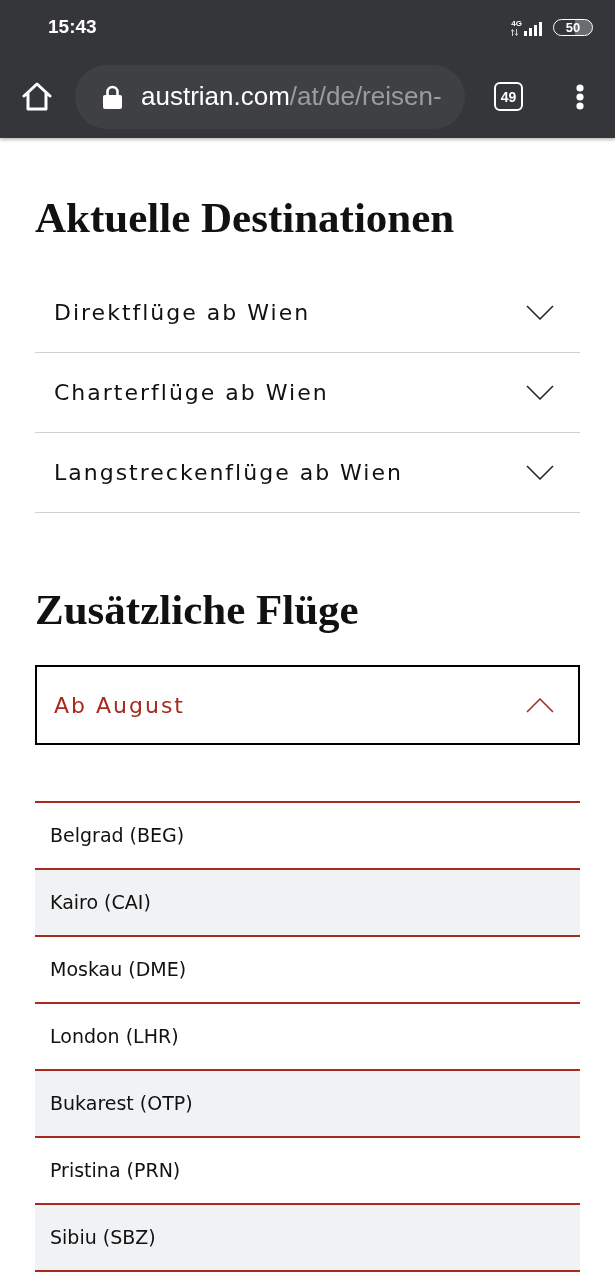 The image size is (615, 1280). I want to click on tab-switcher-button: 49, so click(508, 96).